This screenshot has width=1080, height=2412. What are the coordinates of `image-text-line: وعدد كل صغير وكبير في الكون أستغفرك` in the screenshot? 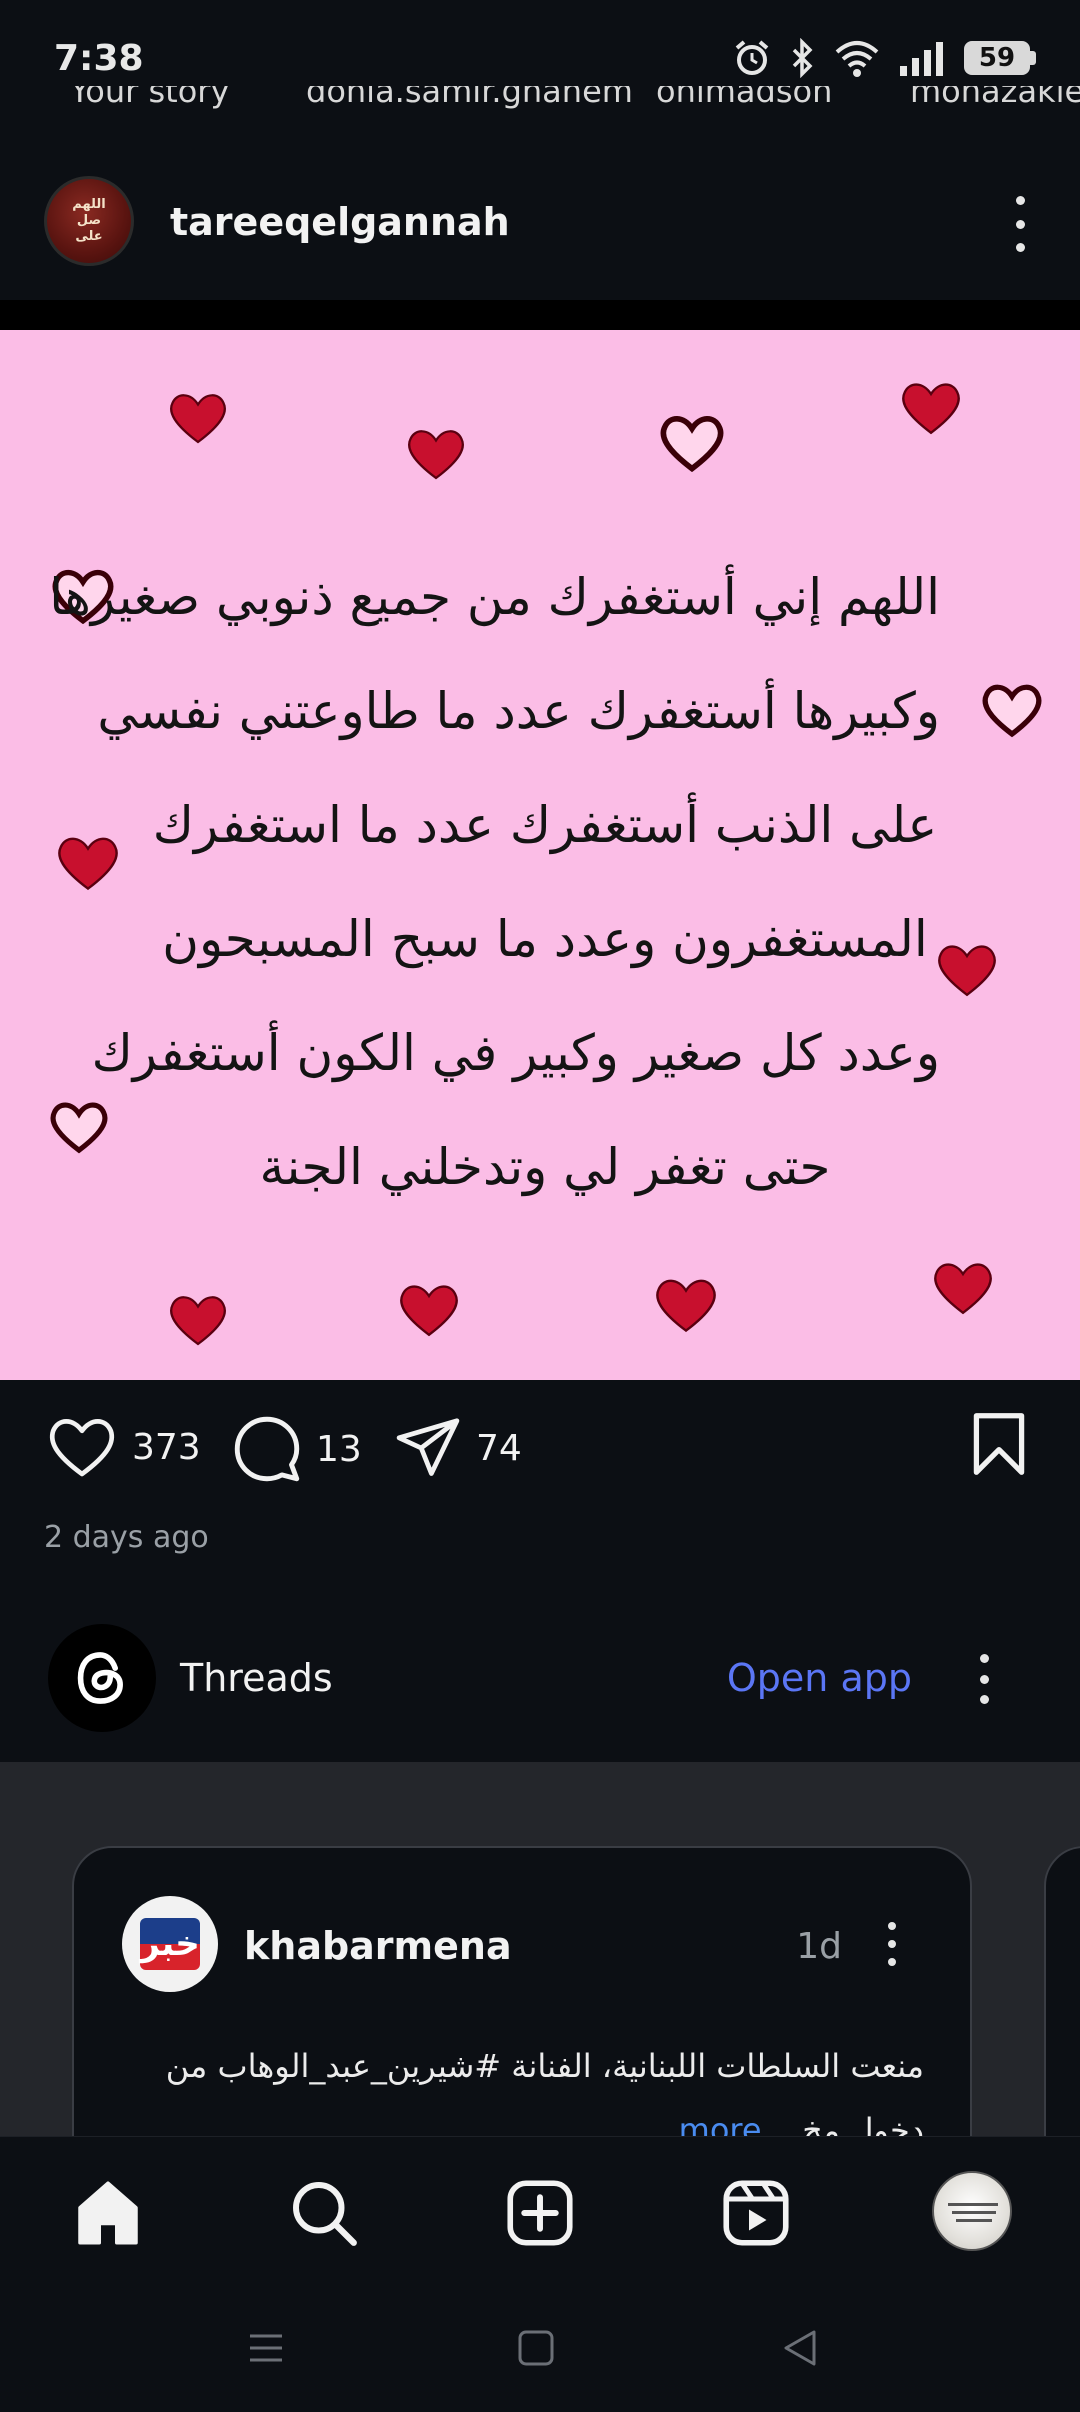 It's located at (515, 1053).